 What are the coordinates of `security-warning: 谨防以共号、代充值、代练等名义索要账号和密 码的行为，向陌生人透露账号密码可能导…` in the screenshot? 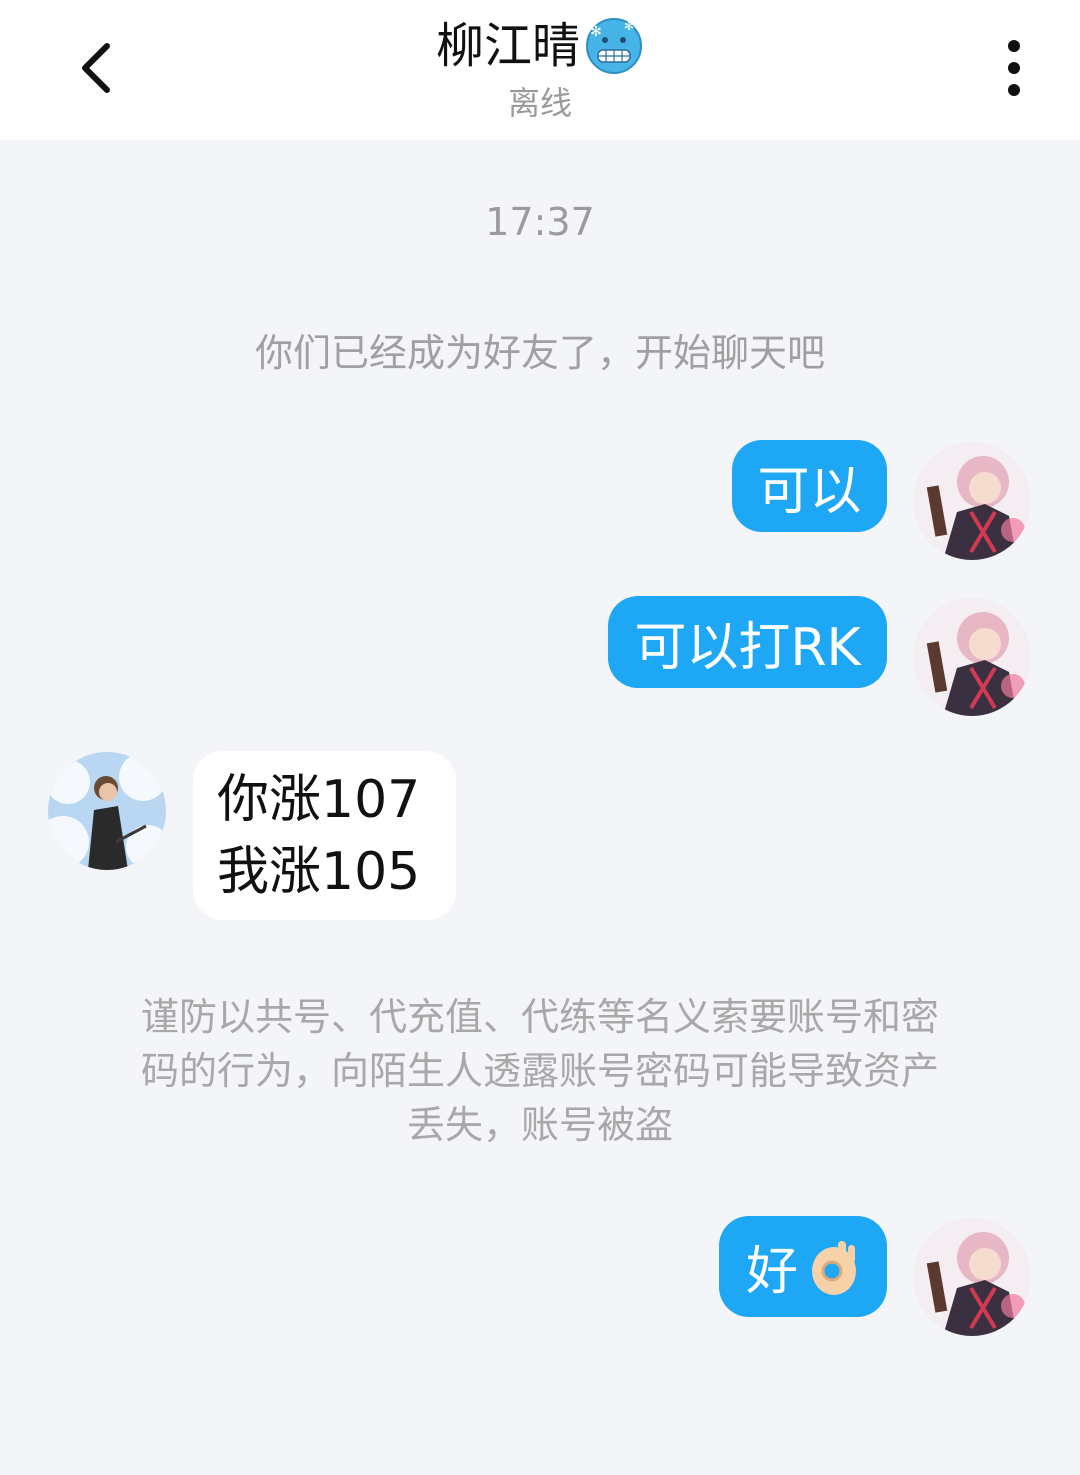 It's located at (540, 1071).